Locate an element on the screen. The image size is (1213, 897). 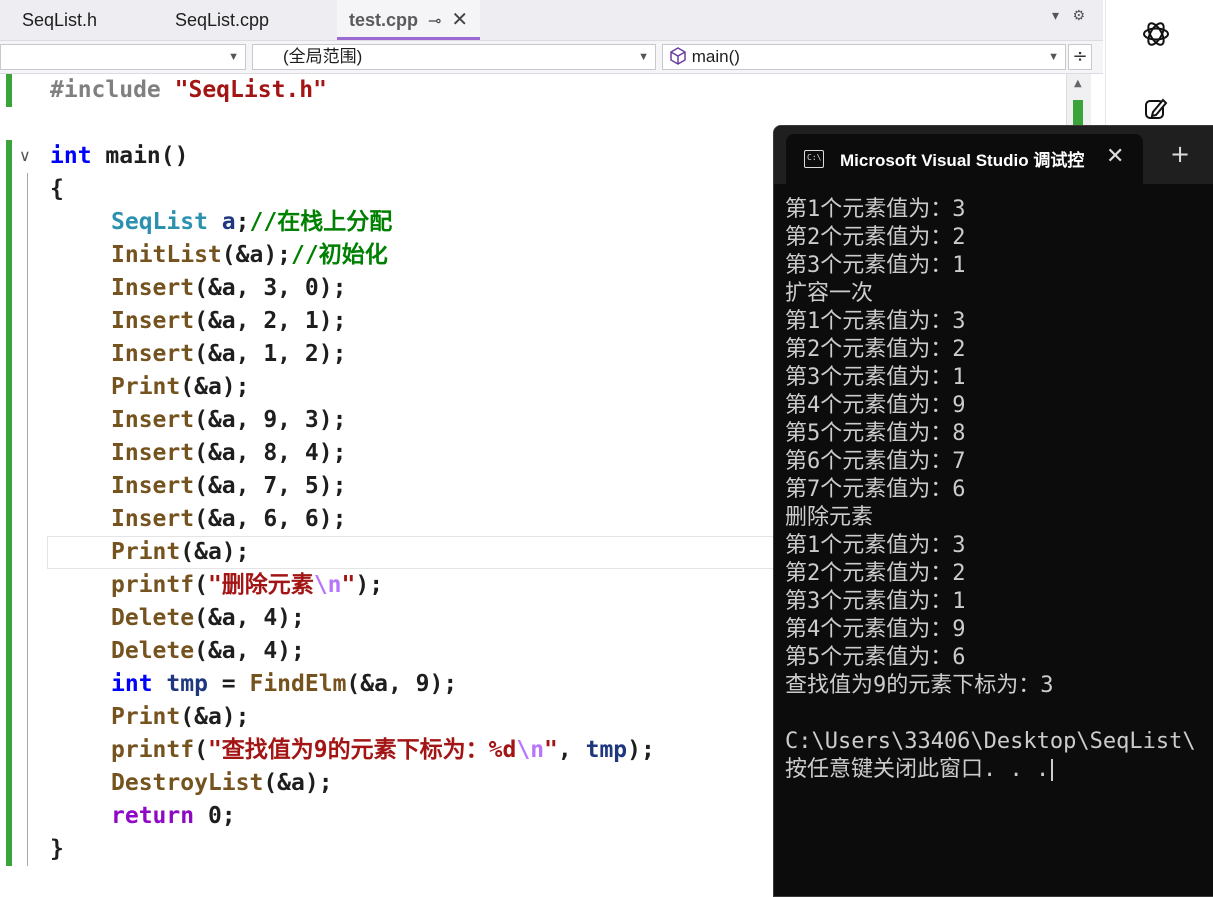
settings-icon: ⚙ is located at coordinates (1078, 16).